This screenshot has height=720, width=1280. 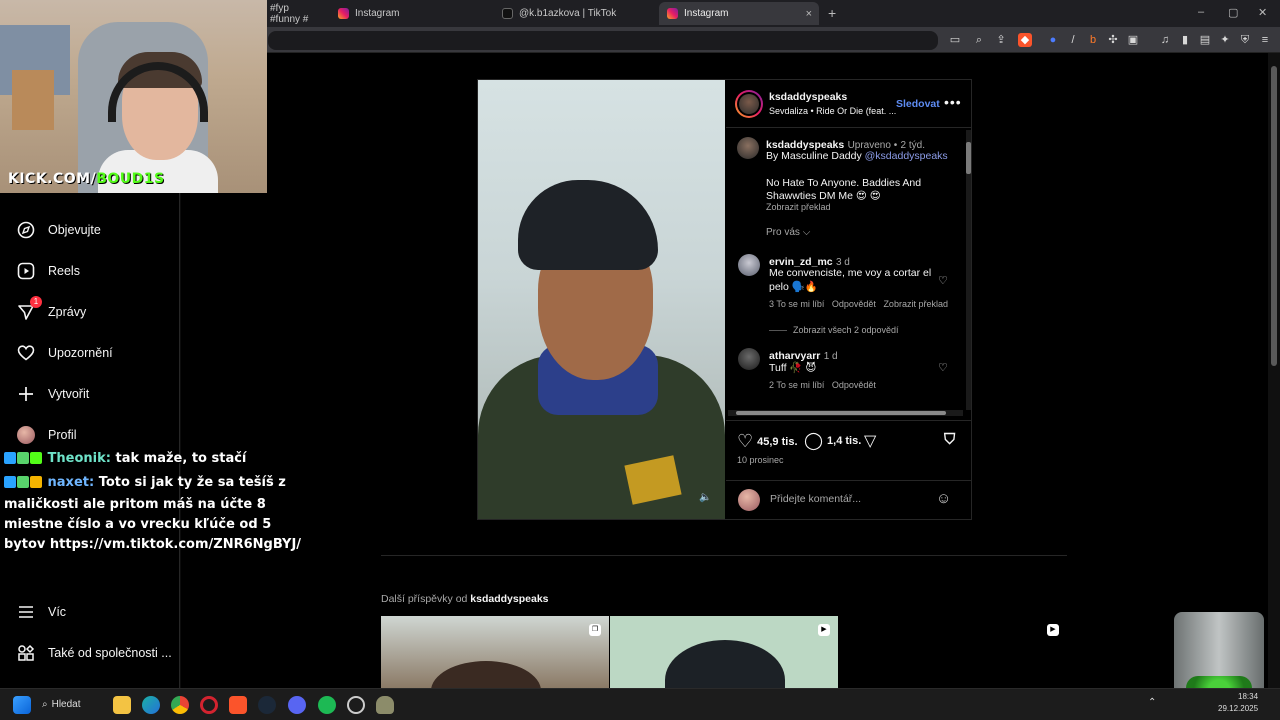 What do you see at coordinates (953, 102) in the screenshot?
I see `more-options-icon: •••` at bounding box center [953, 102].